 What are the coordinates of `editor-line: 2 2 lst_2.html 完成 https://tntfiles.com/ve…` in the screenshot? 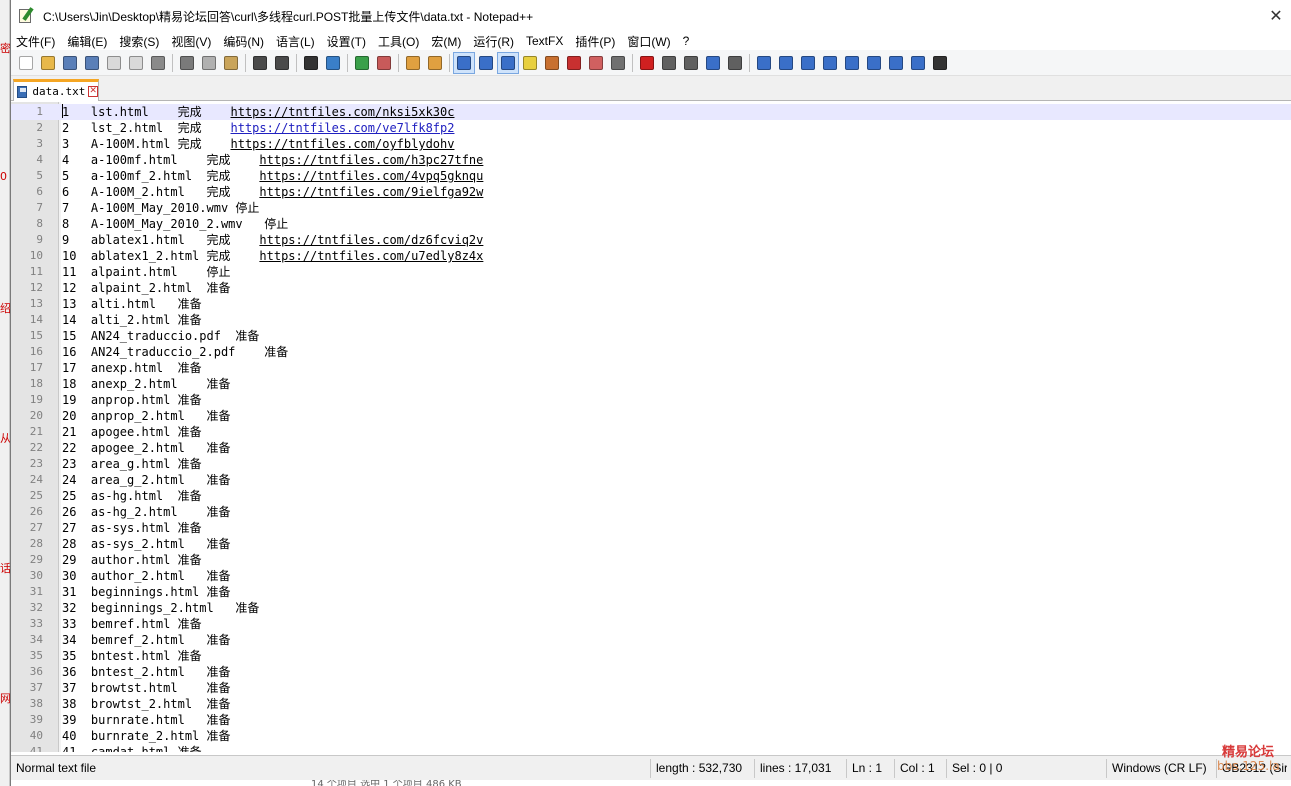 It's located at (651, 128).